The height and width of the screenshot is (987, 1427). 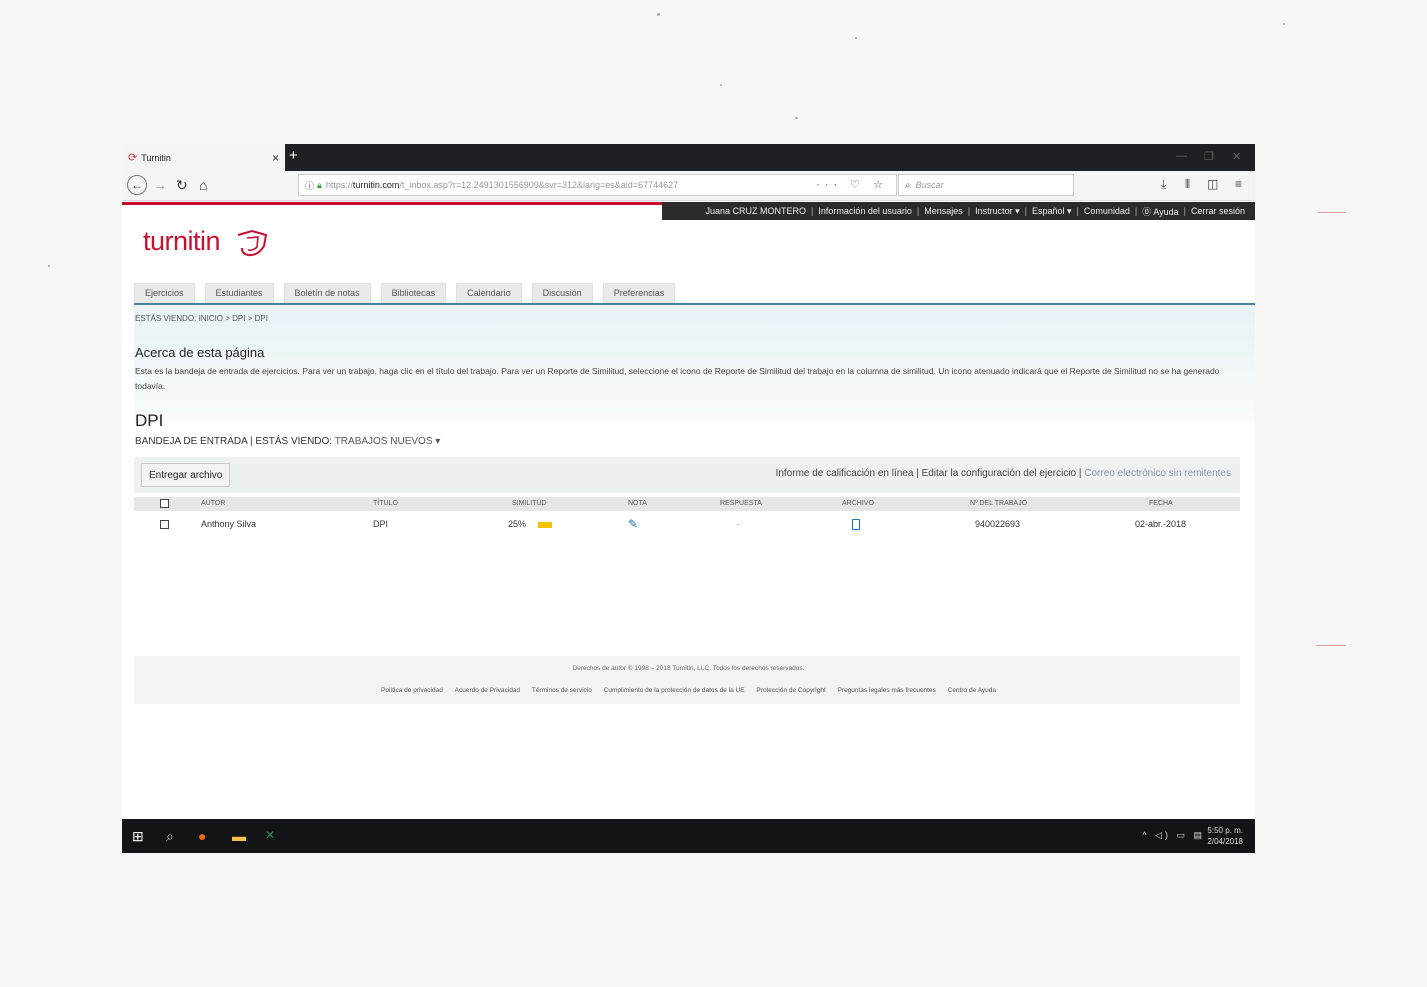 I want to click on file-explorer-icon: ▬, so click(x=239, y=836).